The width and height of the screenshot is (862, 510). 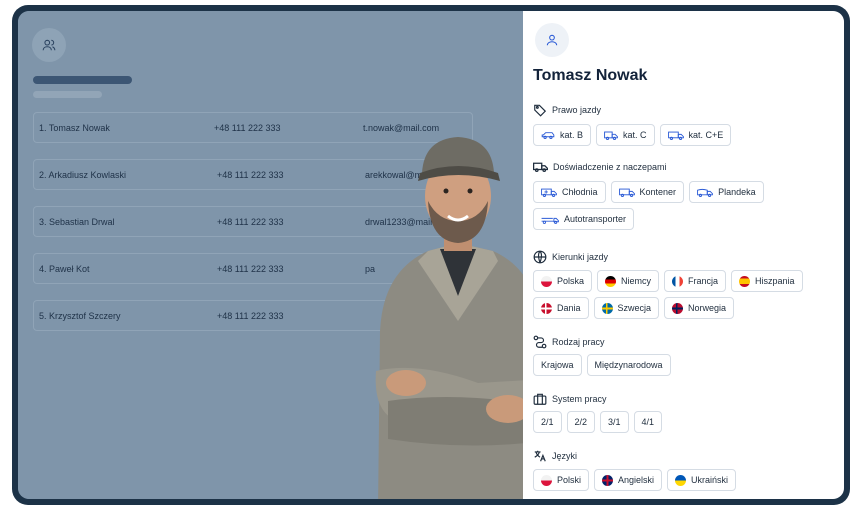 I want to click on section-label: Kierunki jazdy, so click(x=580, y=257).